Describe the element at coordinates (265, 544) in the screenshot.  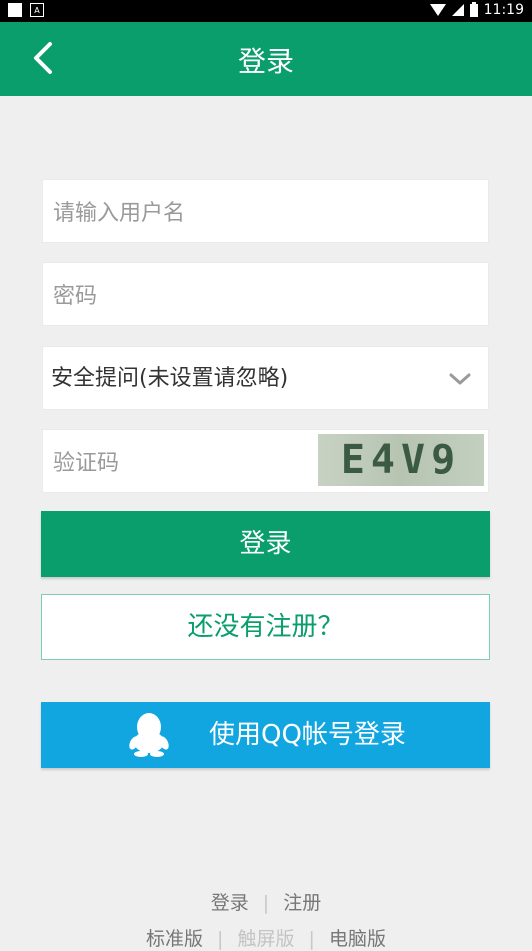
I see `login-button: 登录` at that location.